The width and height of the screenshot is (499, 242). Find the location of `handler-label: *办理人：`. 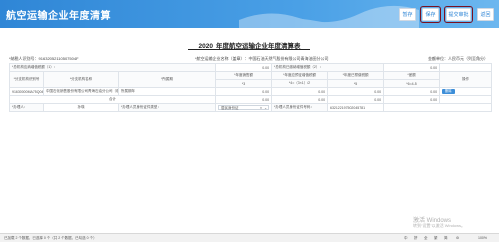

handler-label: *办理人： is located at coordinates (26, 107).